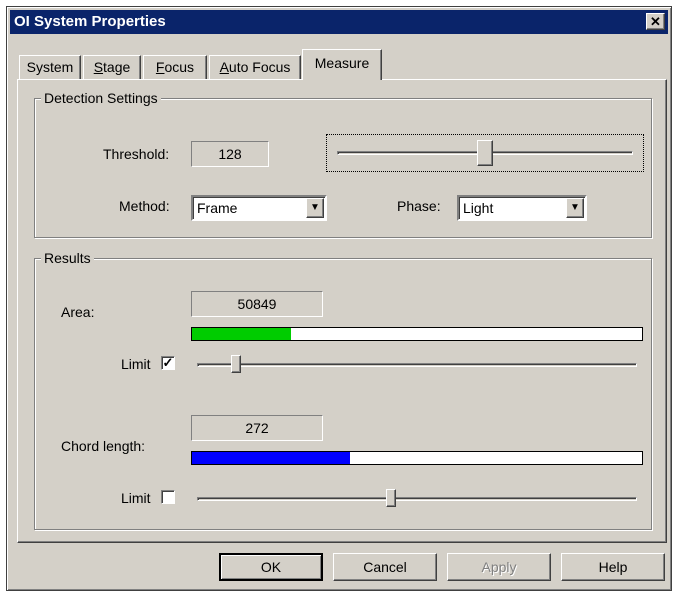 The width and height of the screenshot is (676, 595). What do you see at coordinates (90, 21) in the screenshot?
I see `window-title: OI System Properties` at bounding box center [90, 21].